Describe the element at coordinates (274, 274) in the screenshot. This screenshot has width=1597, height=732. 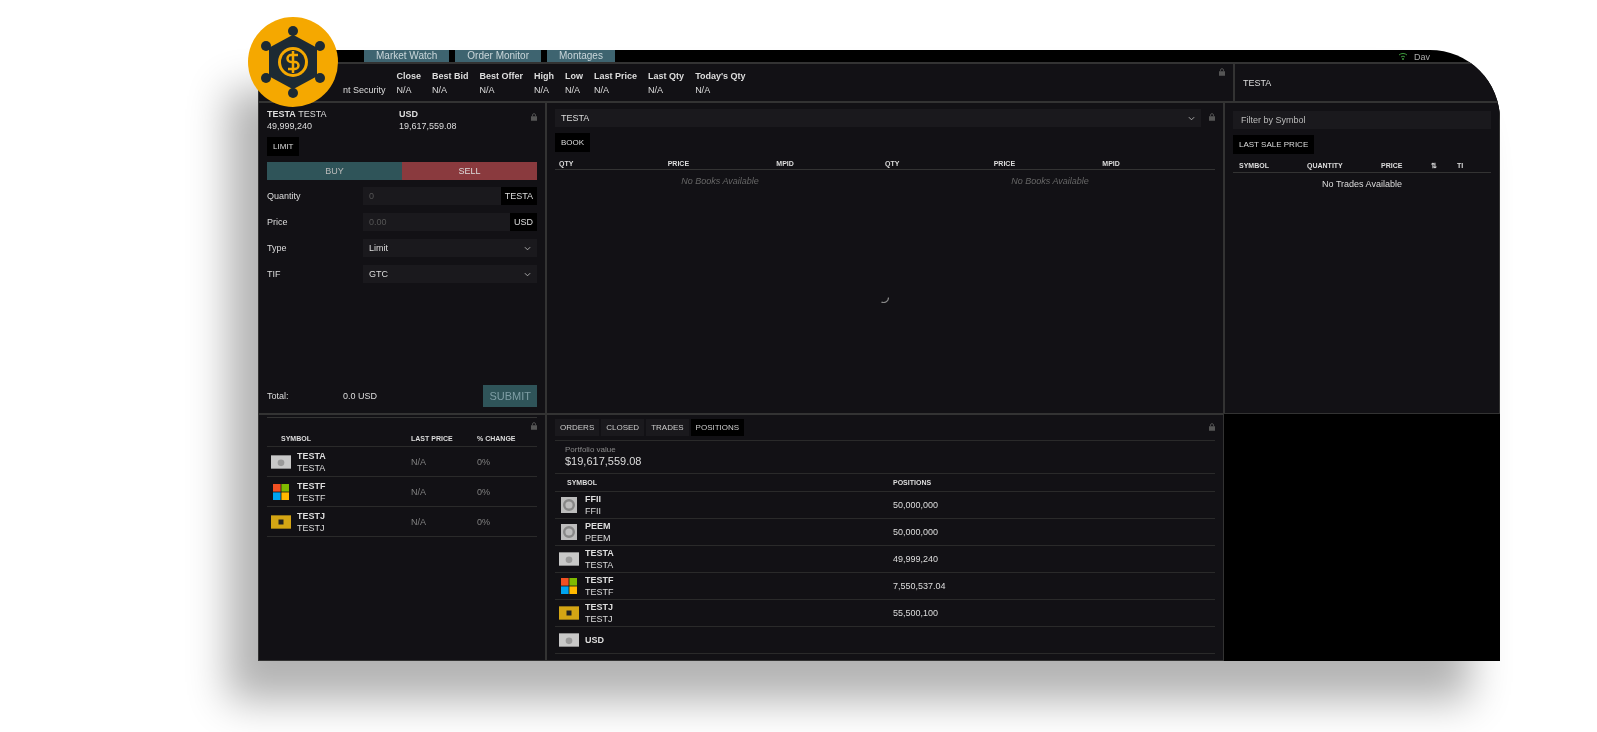
I see `field-label: TIF` at that location.